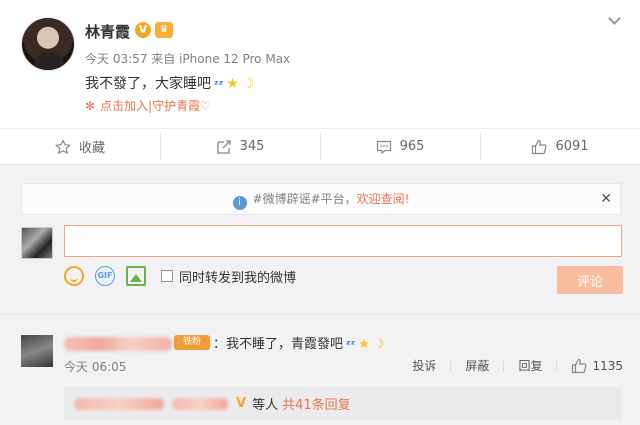  I want to click on favorite-button: 收藏, so click(80, 146).